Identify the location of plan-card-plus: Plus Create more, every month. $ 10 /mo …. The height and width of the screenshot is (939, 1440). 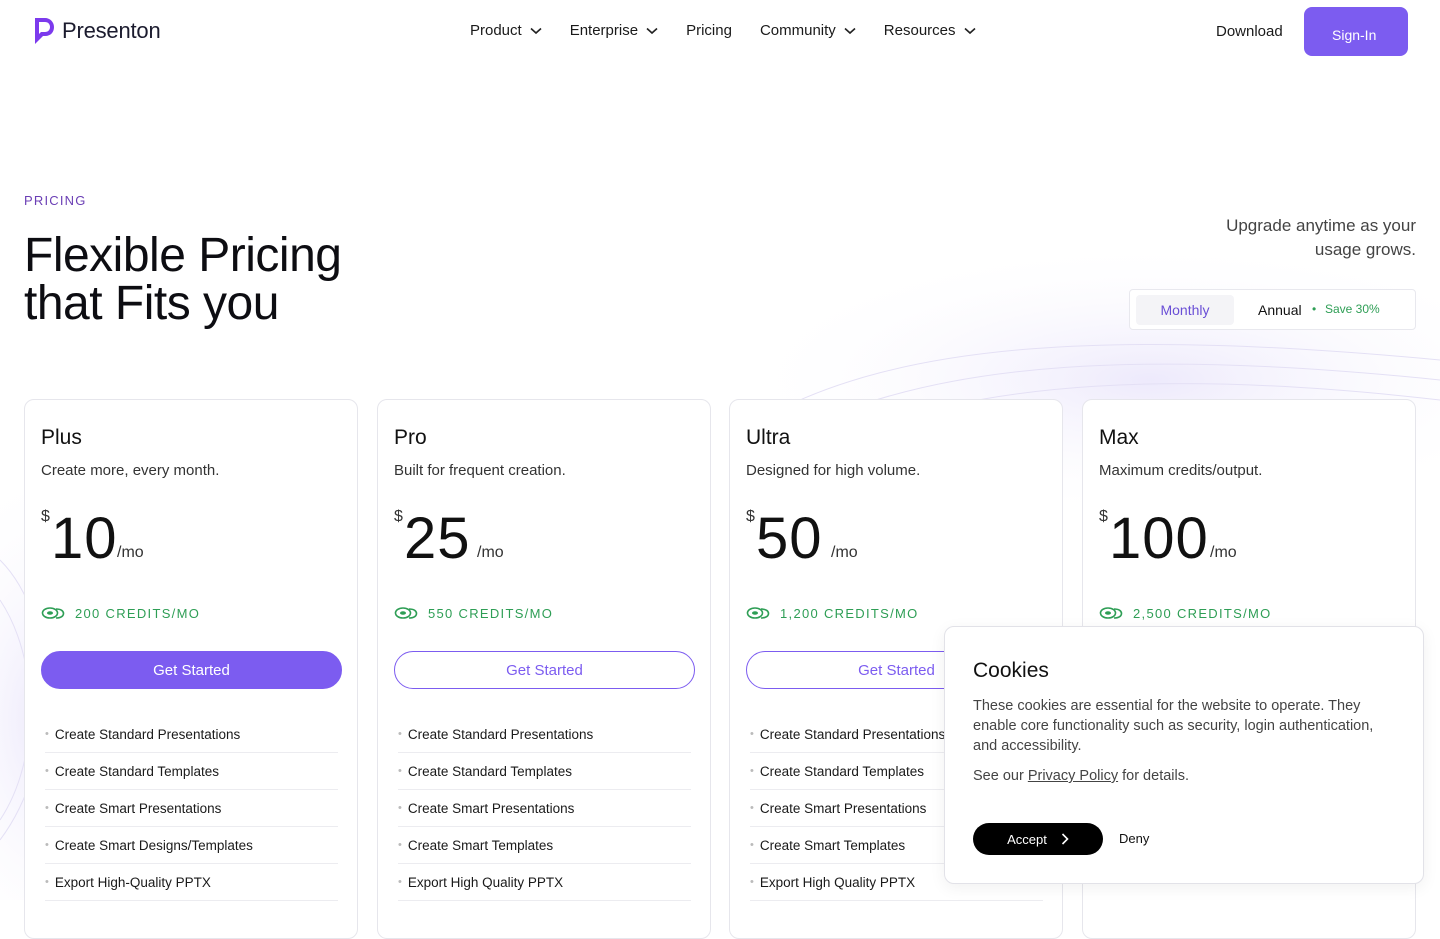
(191, 669).